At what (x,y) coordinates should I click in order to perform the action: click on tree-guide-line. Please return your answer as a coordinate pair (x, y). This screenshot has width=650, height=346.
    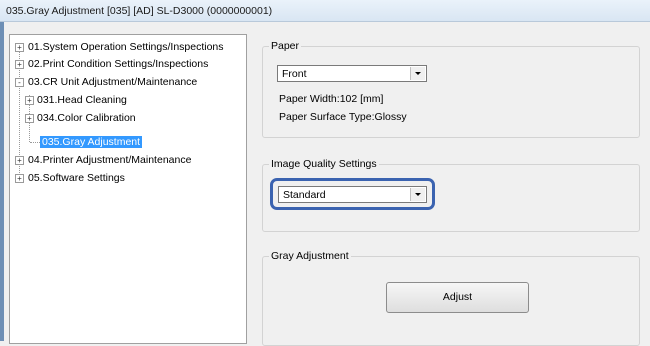
    Looking at the image, I should click on (35, 142).